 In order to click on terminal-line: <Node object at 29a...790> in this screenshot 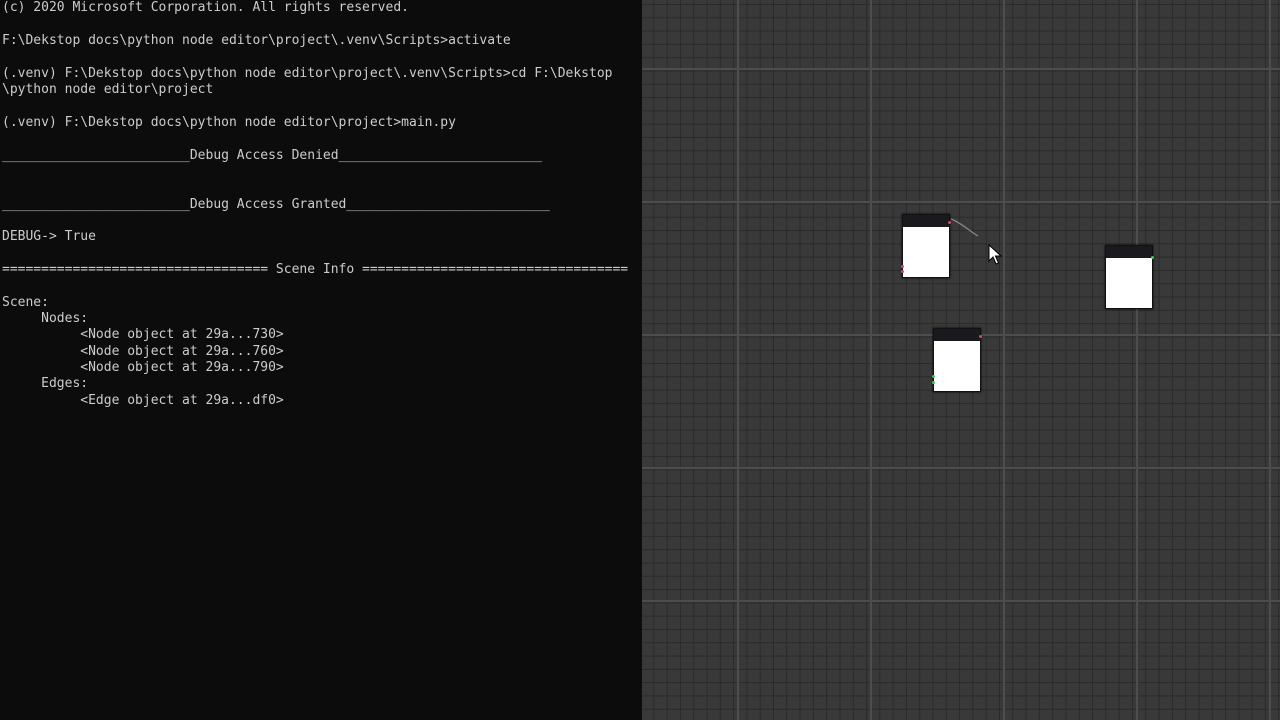, I will do `click(143, 367)`.